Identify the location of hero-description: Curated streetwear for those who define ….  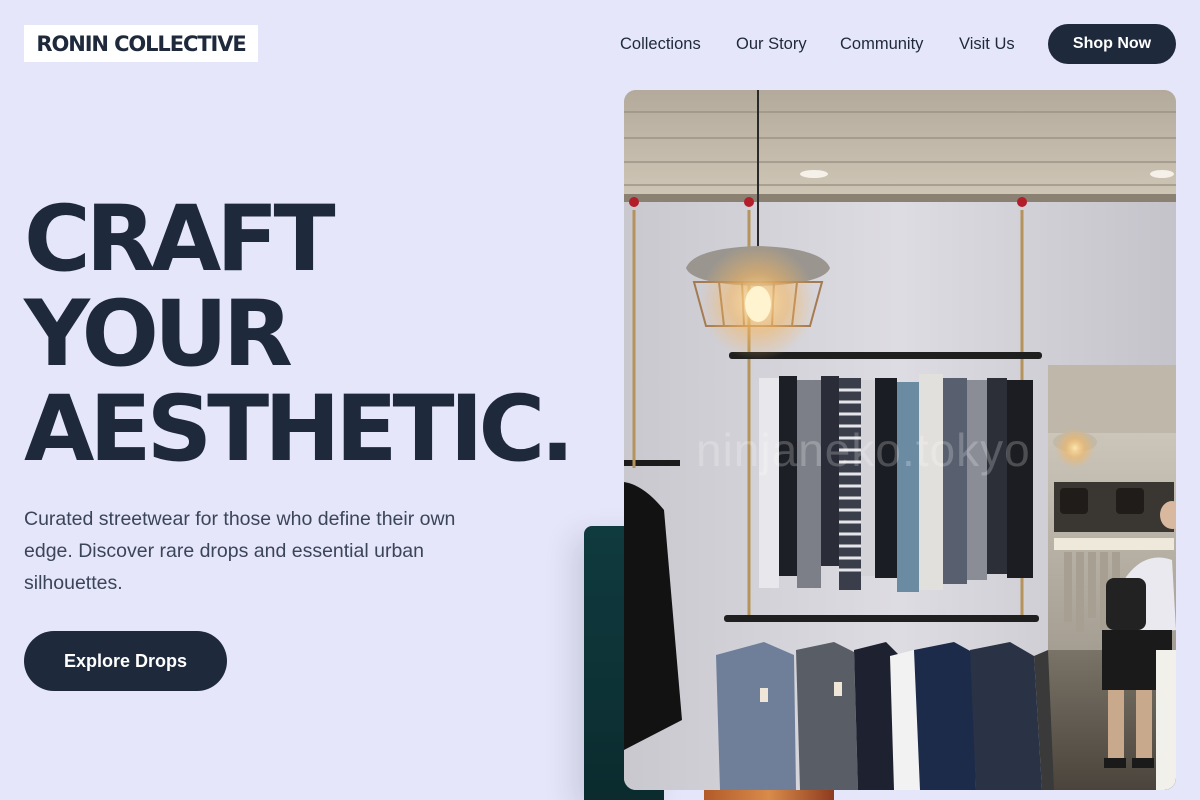
(240, 551).